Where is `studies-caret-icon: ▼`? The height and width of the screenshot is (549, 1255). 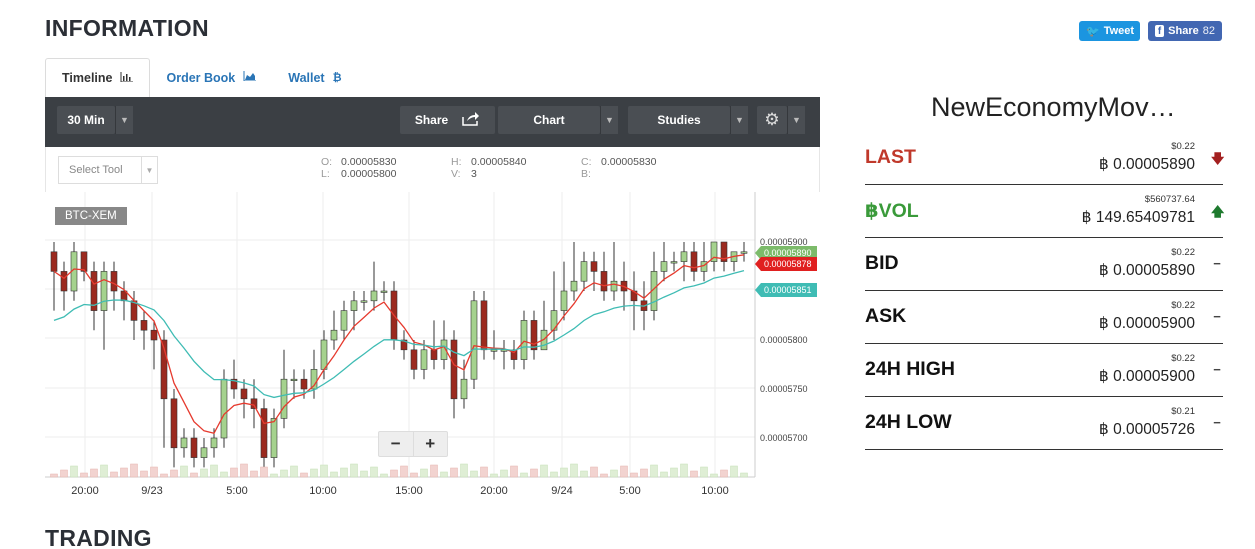 studies-caret-icon: ▼ is located at coordinates (739, 120).